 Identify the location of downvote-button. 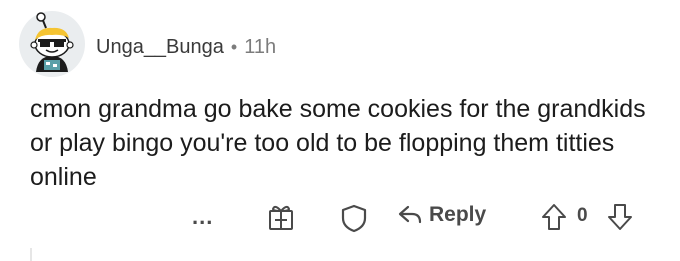
(620, 217).